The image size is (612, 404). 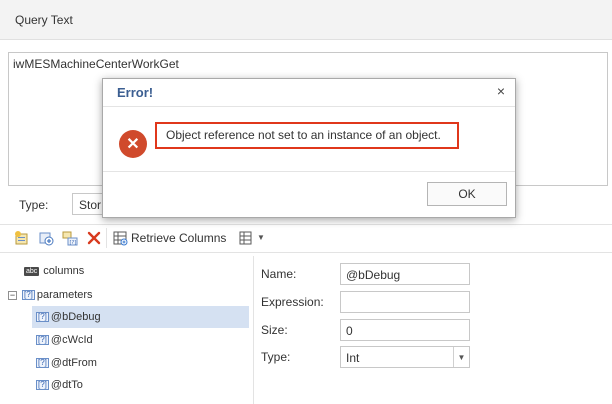 What do you see at coordinates (276, 357) in the screenshot?
I see `type-prop-label: Type:` at bounding box center [276, 357].